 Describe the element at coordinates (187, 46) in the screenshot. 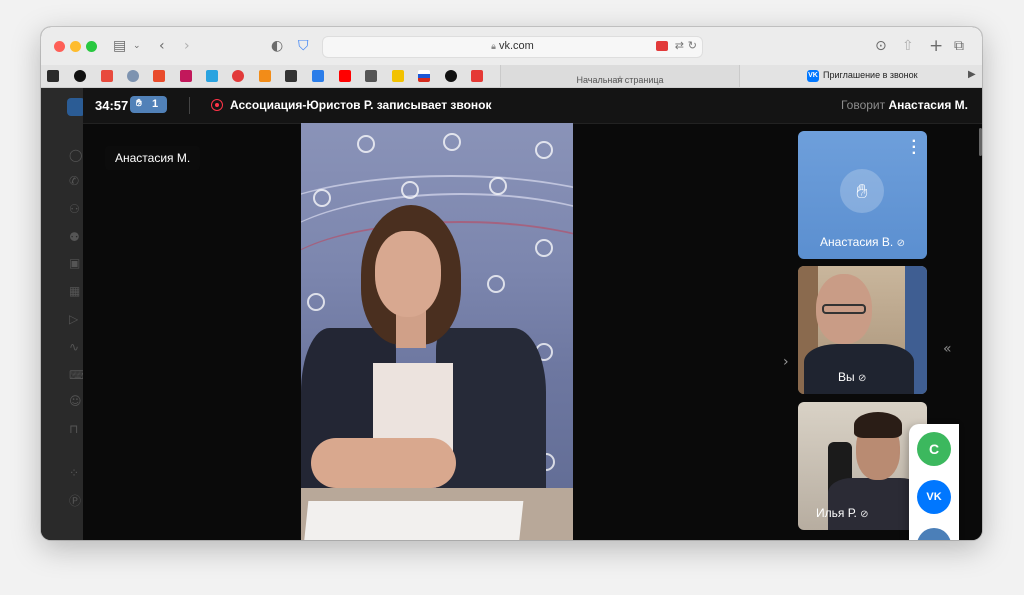

I see `forward-icon: ›` at that location.